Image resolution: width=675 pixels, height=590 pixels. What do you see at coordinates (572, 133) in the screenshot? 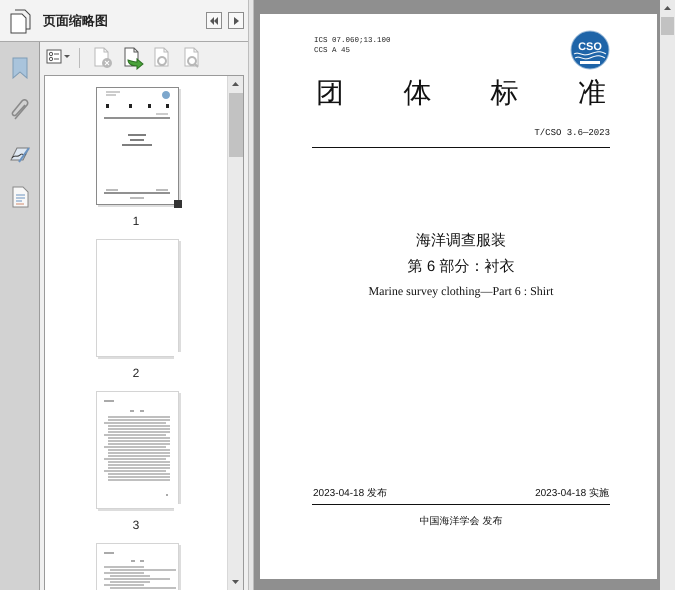
I see `standard-number: T/CSO 3.6—2023` at bounding box center [572, 133].